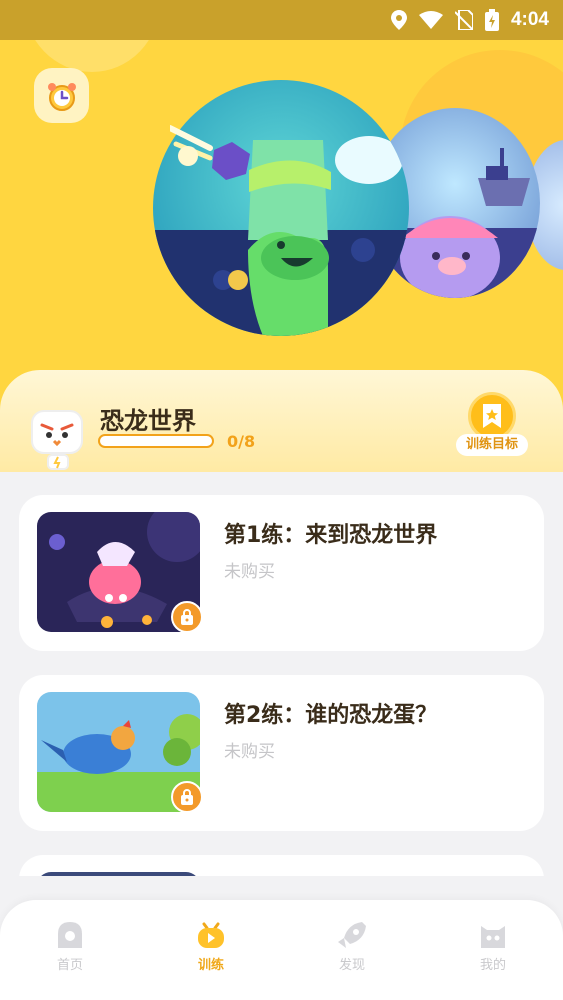 This screenshot has width=563, height=1000. I want to click on lesson-thumbnail, so click(118, 874).